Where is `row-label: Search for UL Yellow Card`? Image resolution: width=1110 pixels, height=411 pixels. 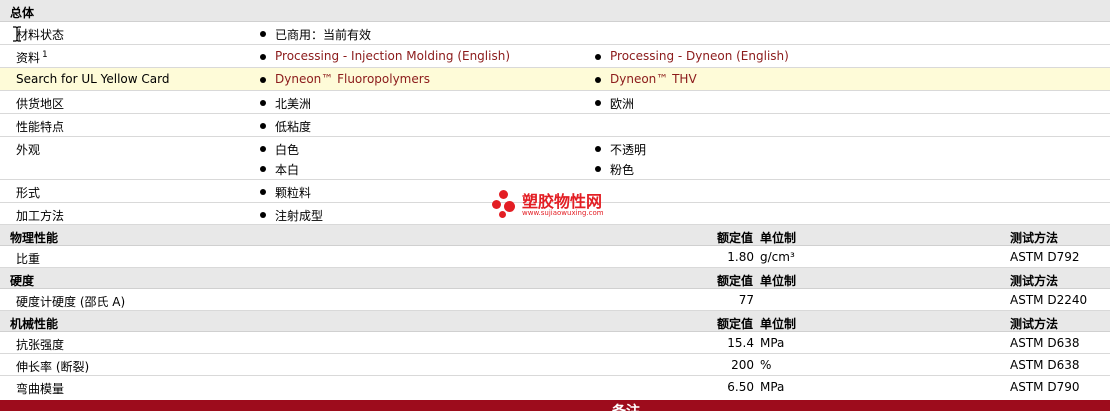
row-label: Search for UL Yellow Card is located at coordinates (93, 79).